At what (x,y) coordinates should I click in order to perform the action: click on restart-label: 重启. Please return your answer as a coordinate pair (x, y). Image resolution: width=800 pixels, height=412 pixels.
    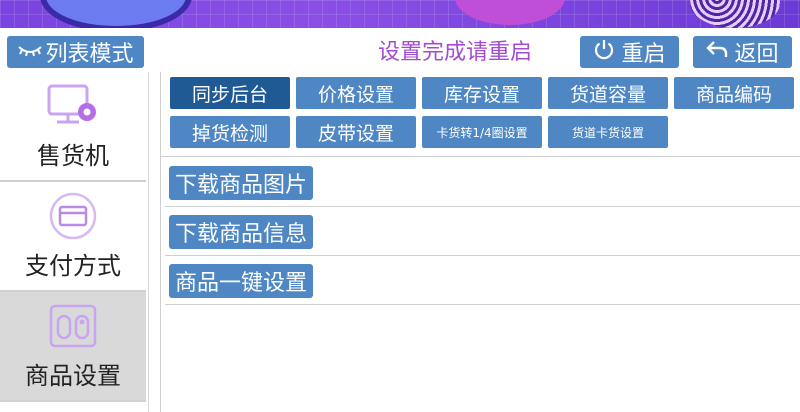
    Looking at the image, I should click on (643, 54).